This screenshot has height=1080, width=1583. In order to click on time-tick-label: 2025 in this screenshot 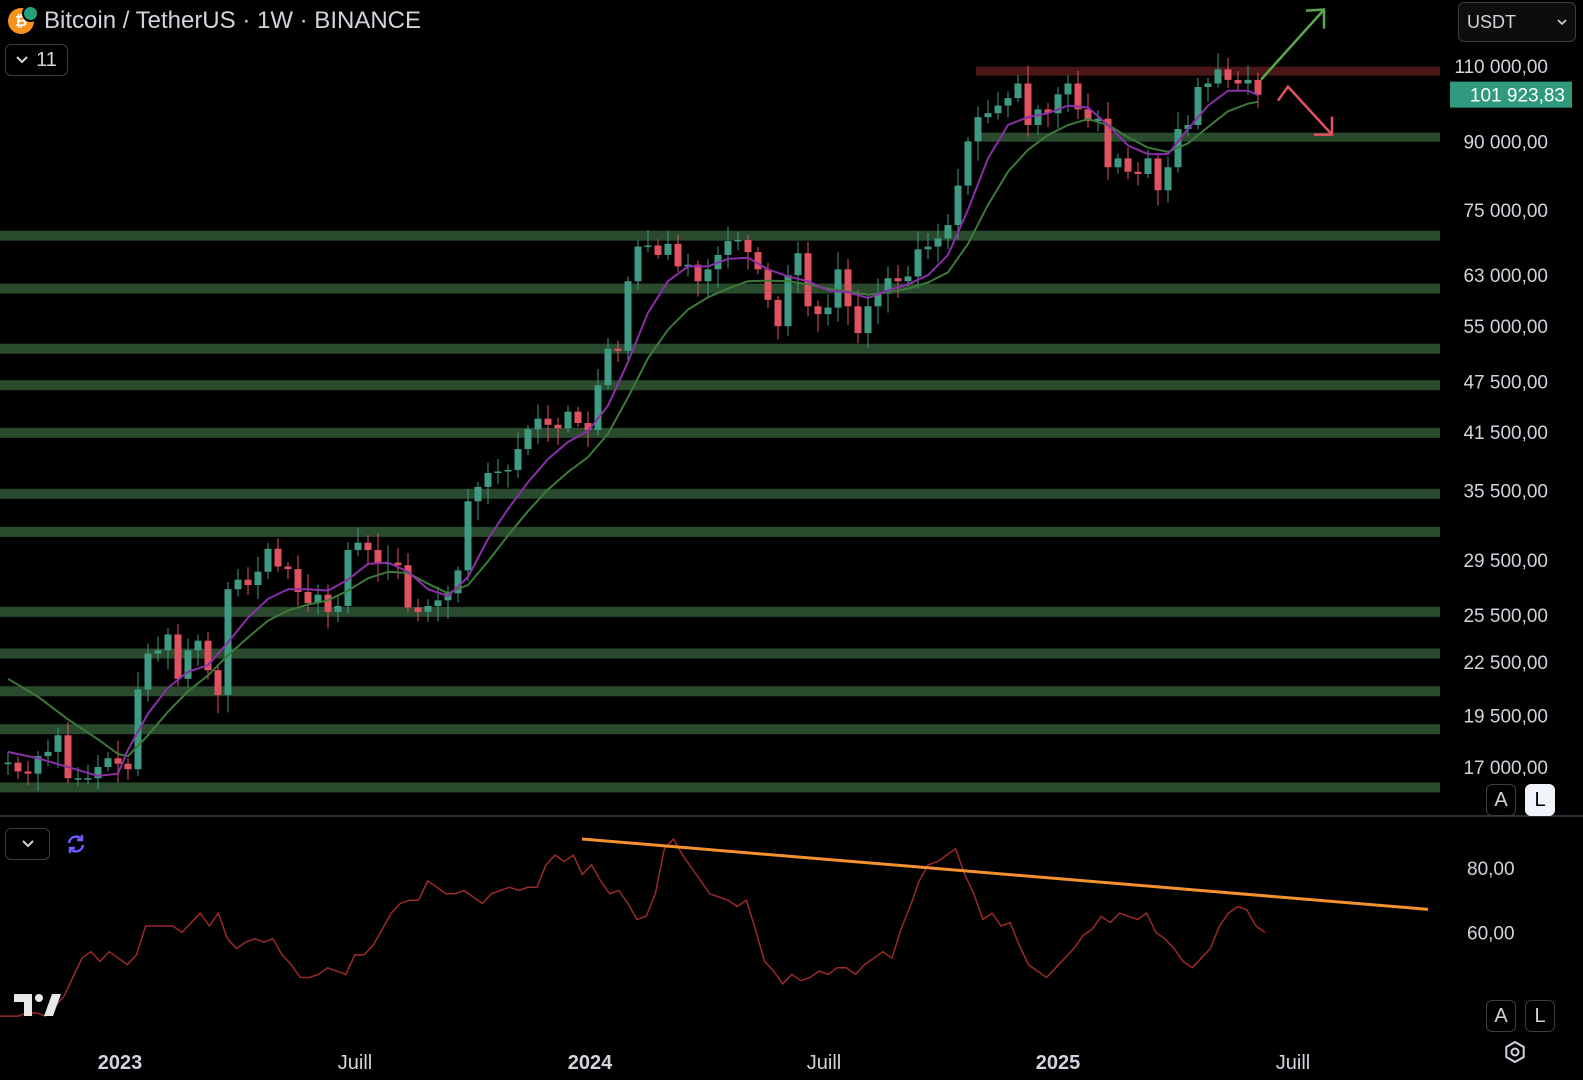, I will do `click(1058, 1063)`.